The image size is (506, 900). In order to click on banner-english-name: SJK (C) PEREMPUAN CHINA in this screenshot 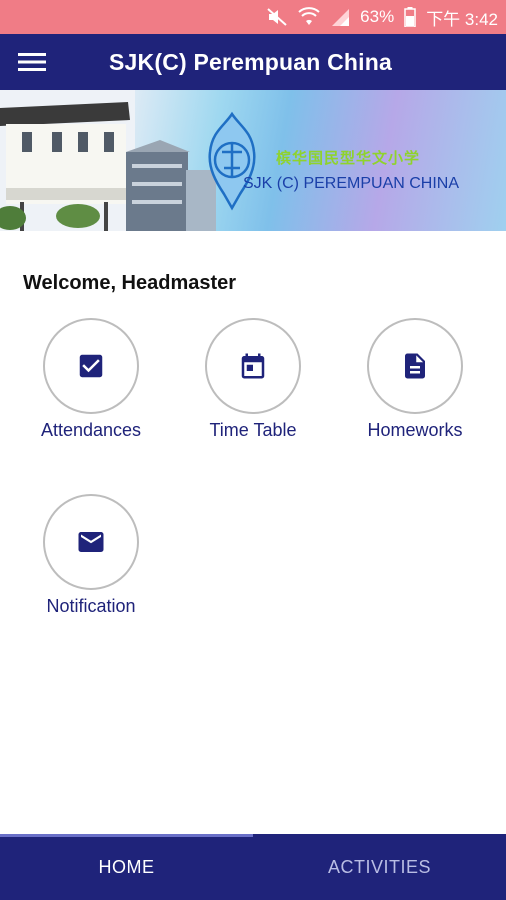, I will do `click(351, 183)`.